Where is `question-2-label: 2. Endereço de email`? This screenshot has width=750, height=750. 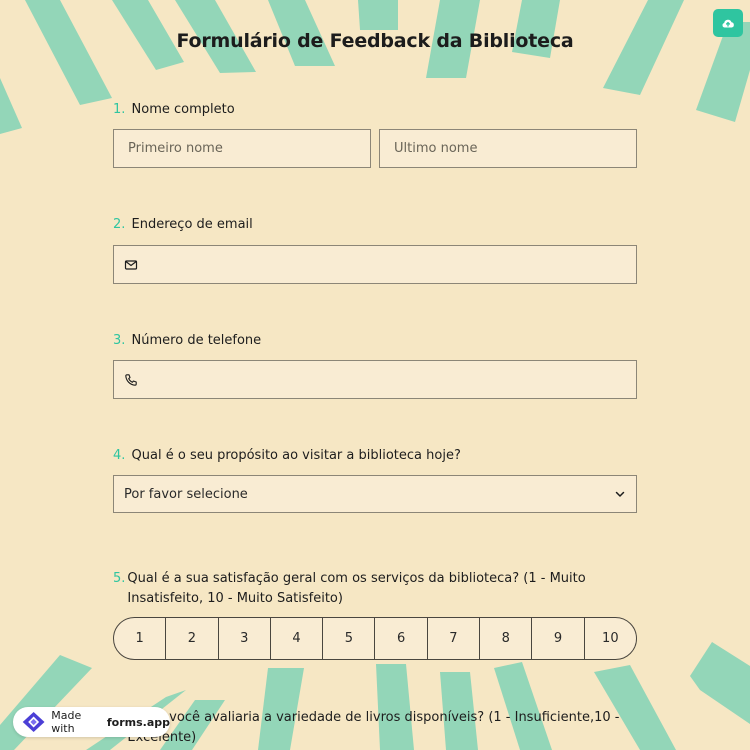
question-2-label: 2. Endereço de email is located at coordinates (183, 225).